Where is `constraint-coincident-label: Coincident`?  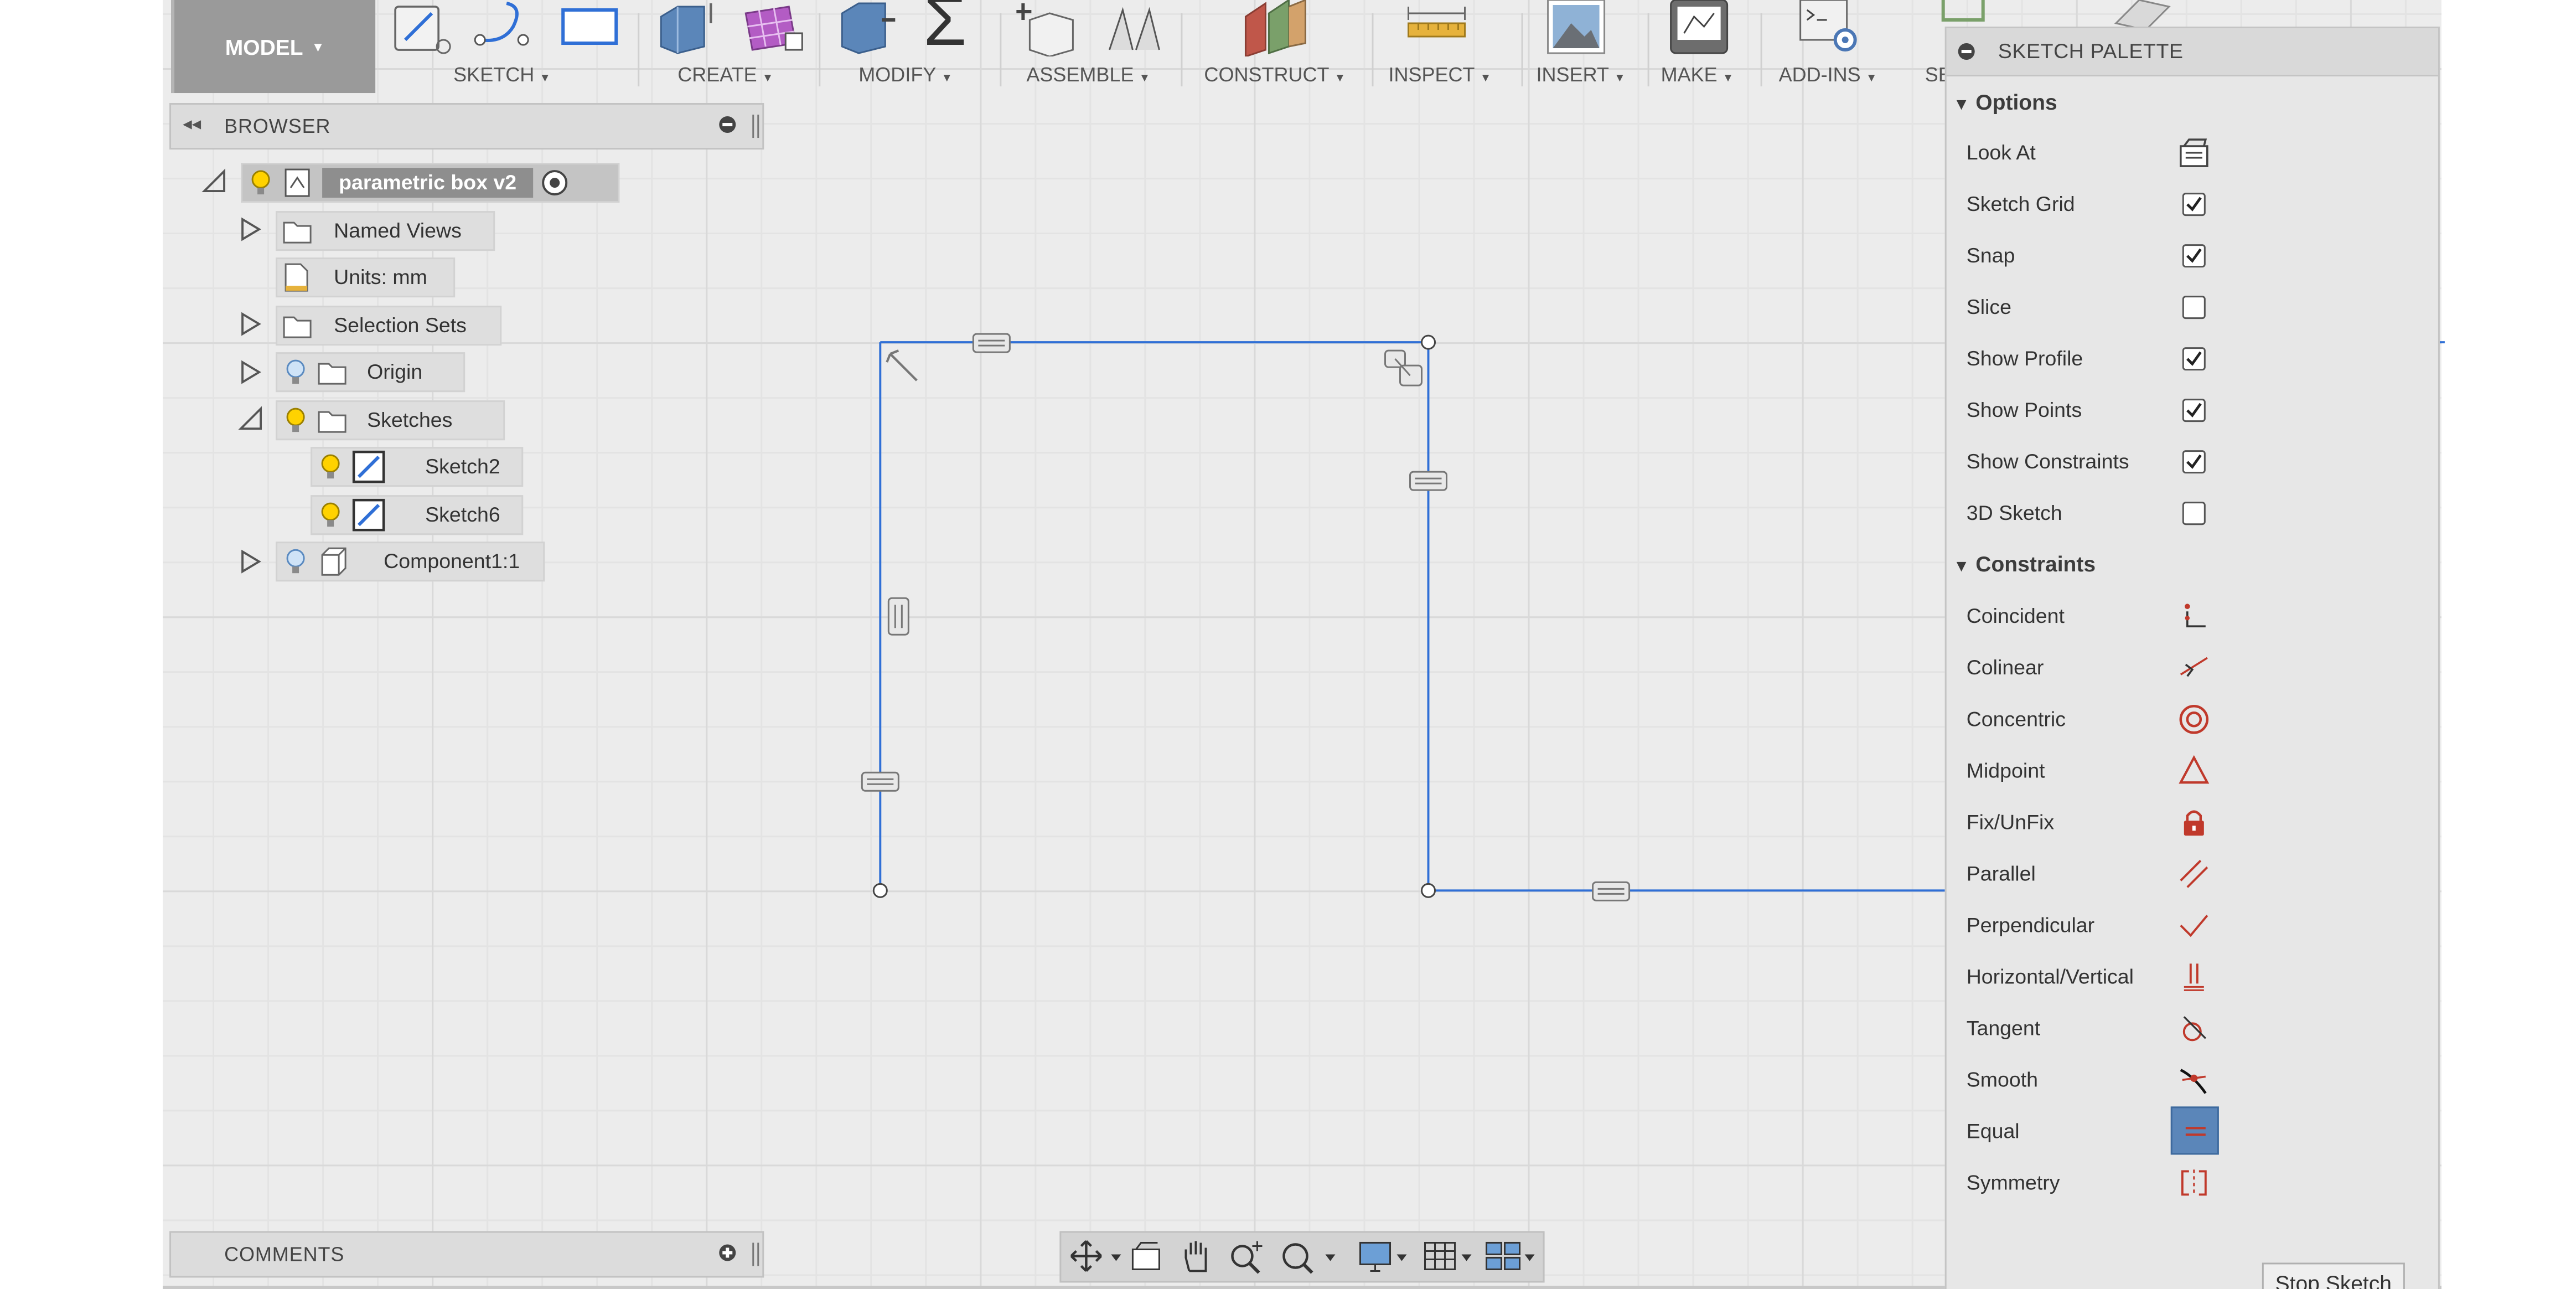
constraint-coincident-label: Coincident is located at coordinates (2015, 616).